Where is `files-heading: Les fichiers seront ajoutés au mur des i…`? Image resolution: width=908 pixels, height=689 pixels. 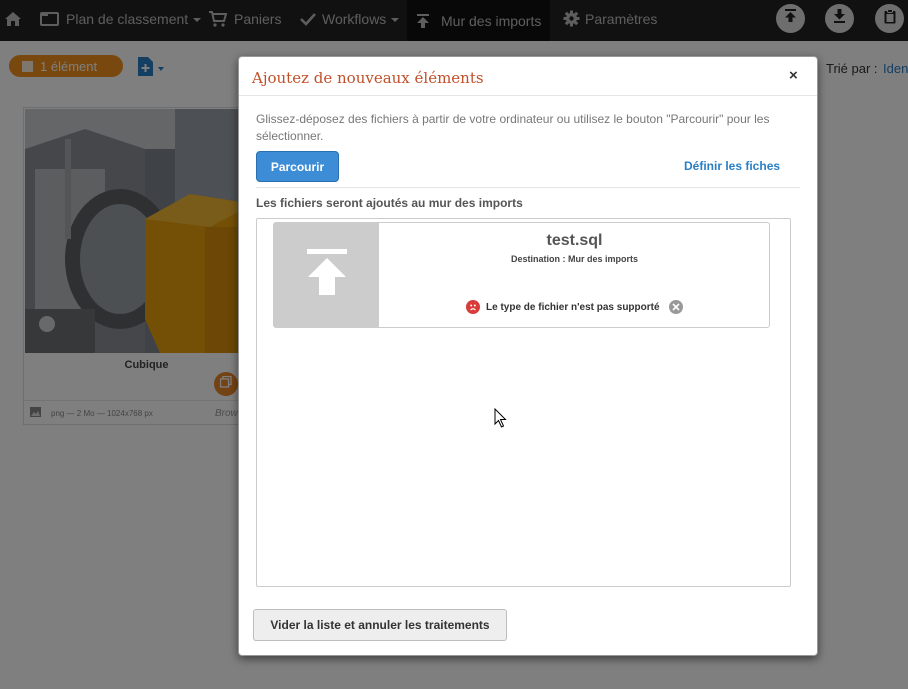
files-heading: Les fichiers seront ajoutés au mur des i… is located at coordinates (389, 203).